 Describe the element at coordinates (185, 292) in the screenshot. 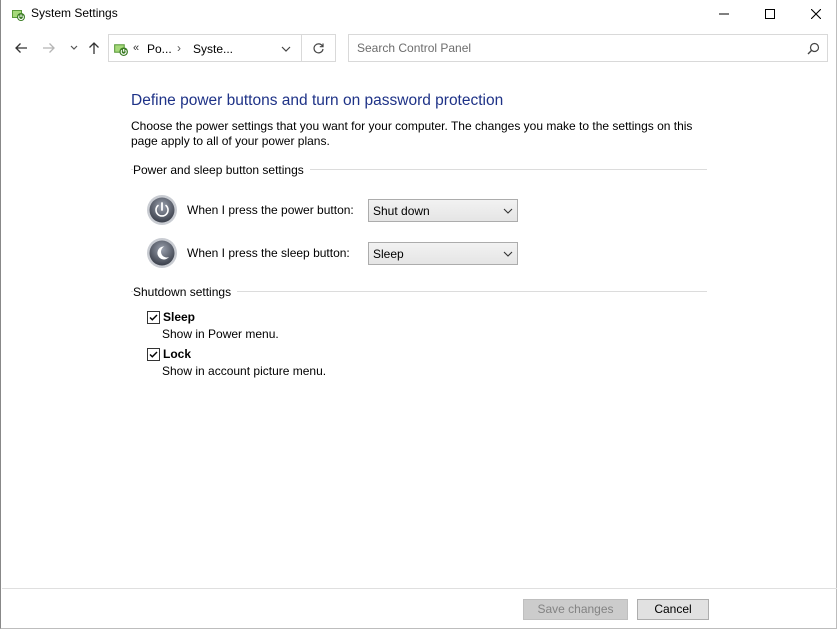

I see `shutdown-group-label: Shutdown settings` at that location.